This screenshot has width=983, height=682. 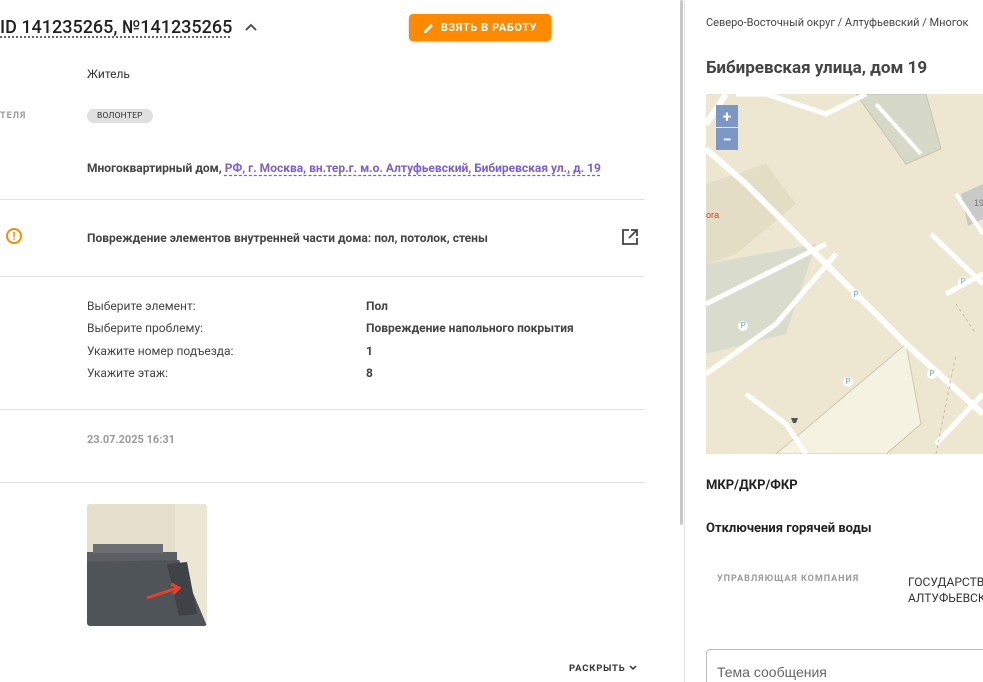 What do you see at coordinates (817, 68) in the screenshot?
I see `object-address-title: Бибиревская улица, дом 19` at bounding box center [817, 68].